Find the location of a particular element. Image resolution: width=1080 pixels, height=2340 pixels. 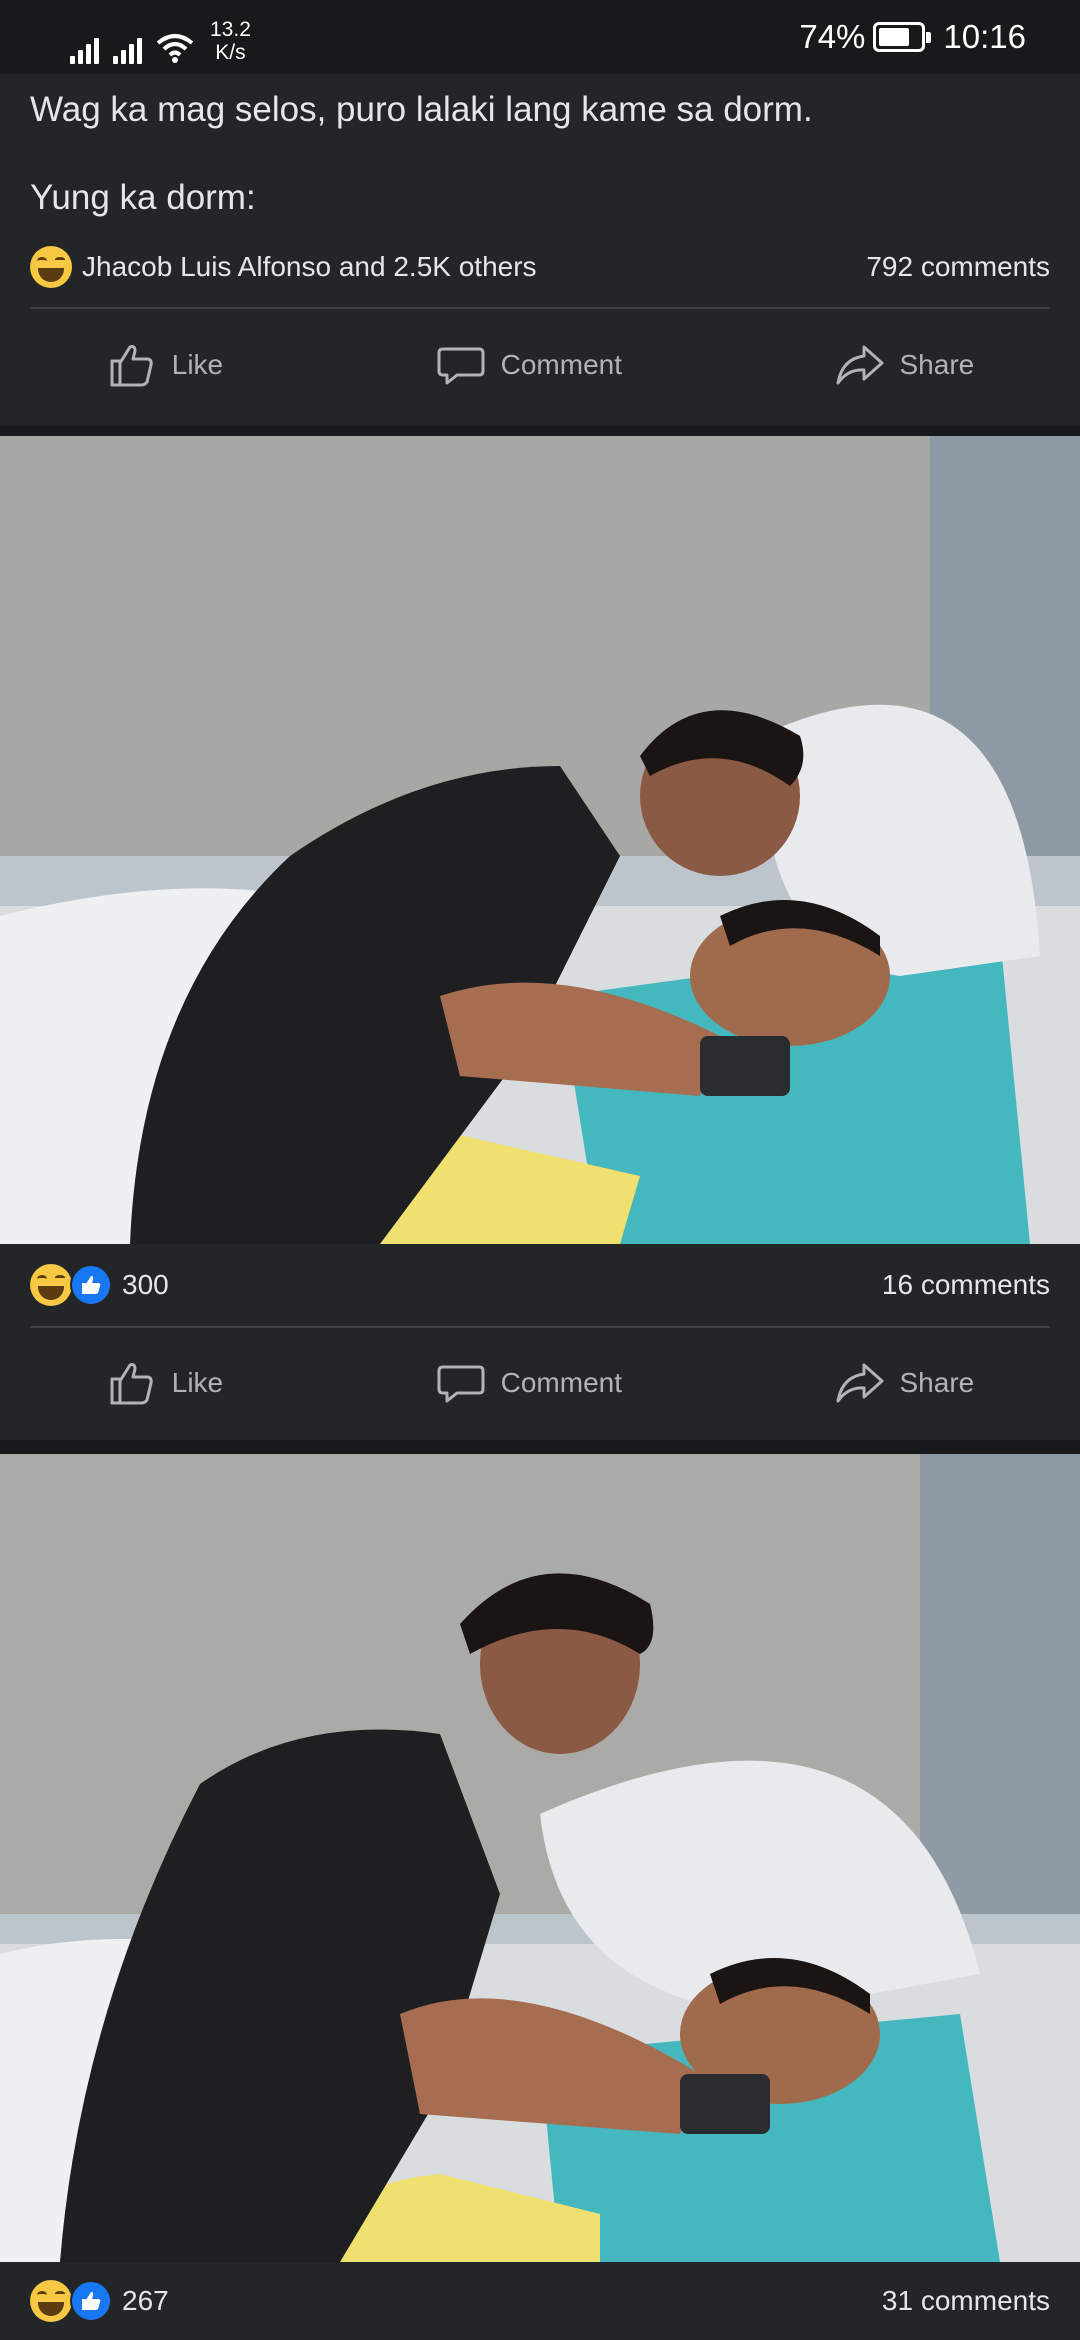

status-left: 13.2 K/s is located at coordinates (160, 41).